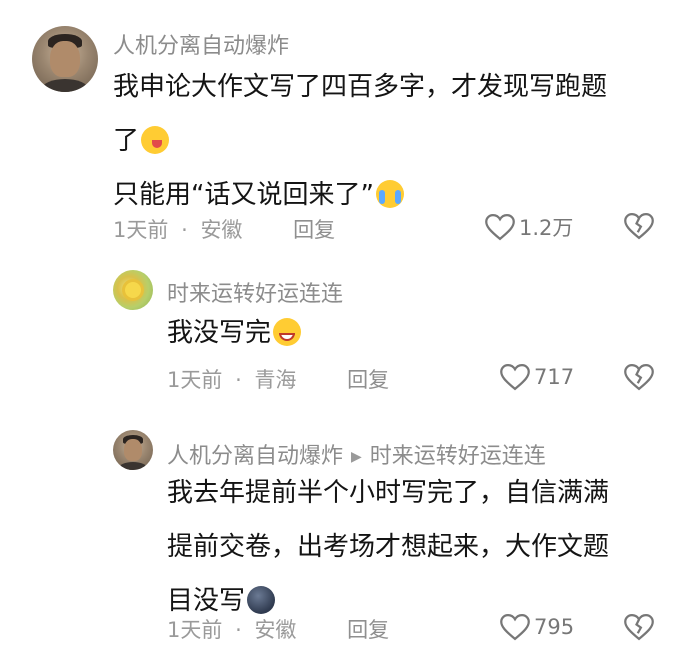  Describe the element at coordinates (546, 228) in the screenshot. I see `like-count: 1.2万` at that location.